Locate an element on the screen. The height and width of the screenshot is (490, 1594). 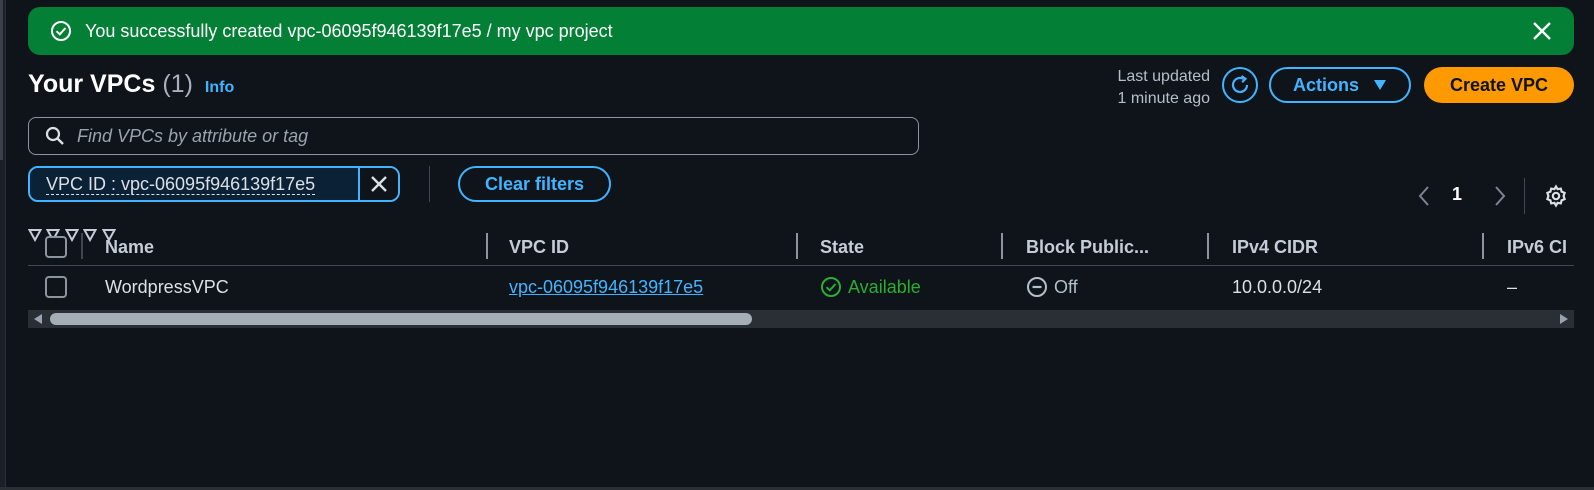
horizontal-scrollbar is located at coordinates (801, 319).